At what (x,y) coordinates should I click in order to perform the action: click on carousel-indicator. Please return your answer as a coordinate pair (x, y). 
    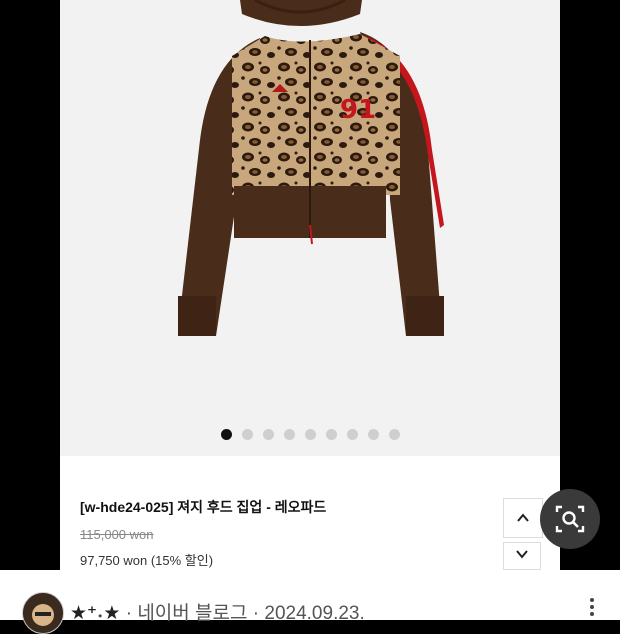
    Looking at the image, I should click on (310, 434).